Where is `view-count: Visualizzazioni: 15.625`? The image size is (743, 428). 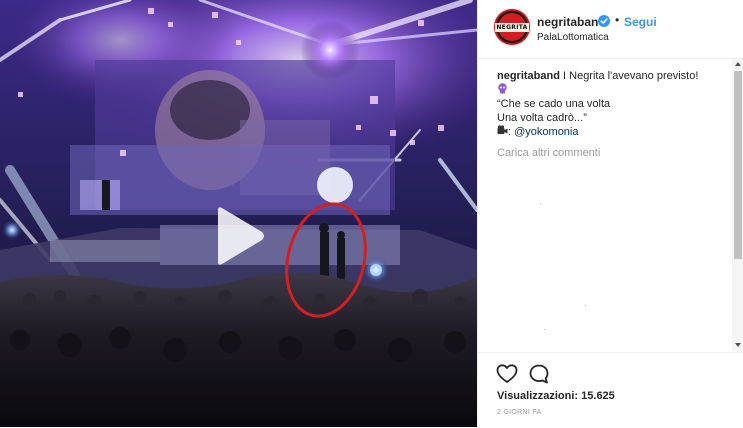 view-count: Visualizzazioni: 15.625 is located at coordinates (556, 396).